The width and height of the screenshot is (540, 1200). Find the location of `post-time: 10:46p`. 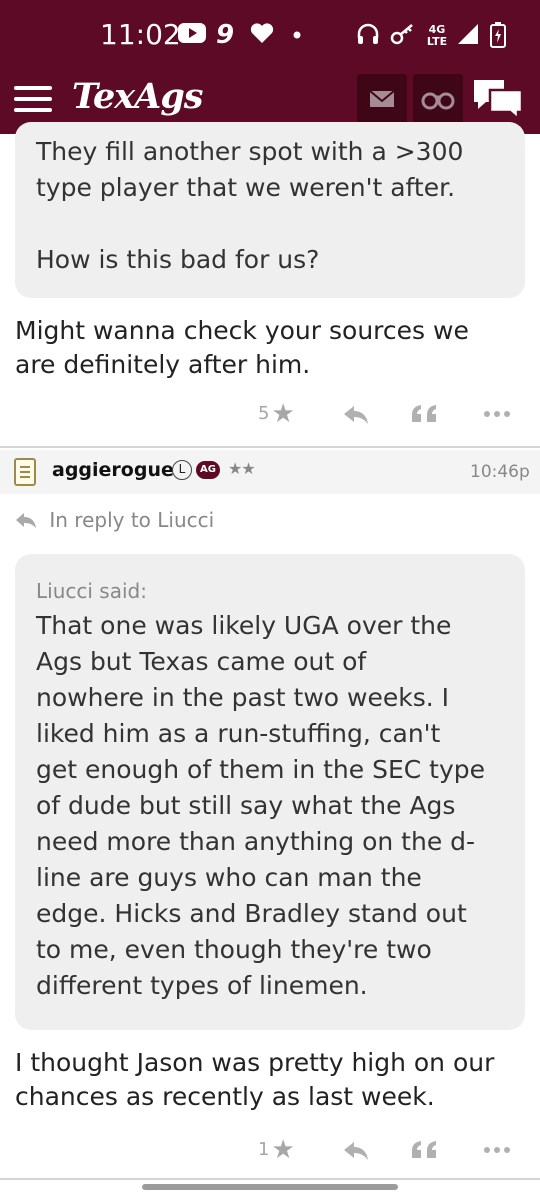

post-time: 10:46p is located at coordinates (500, 472).